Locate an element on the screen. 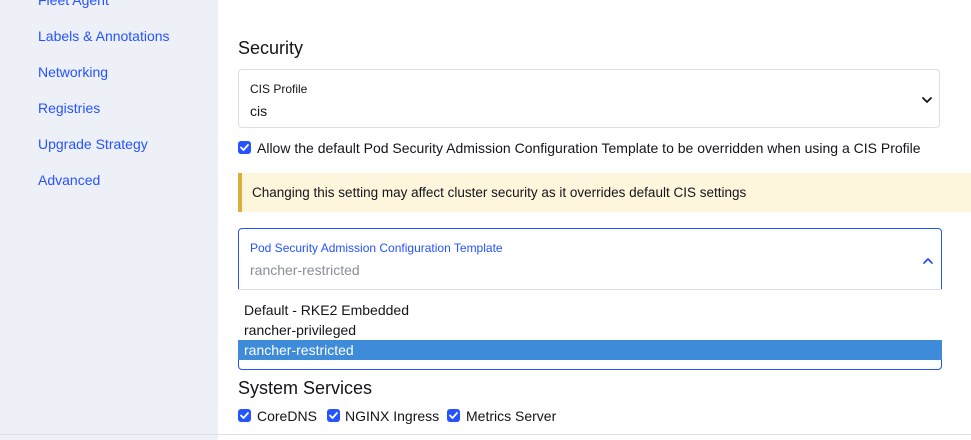  psa-option-rancher-restricted: rancher-restricted is located at coordinates (590, 350).